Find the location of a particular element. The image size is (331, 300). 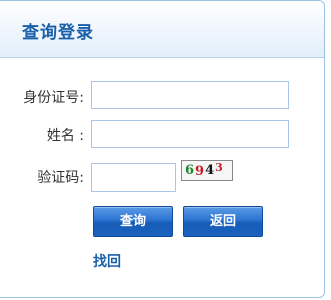

page-title: 查询登录 is located at coordinates (58, 33).